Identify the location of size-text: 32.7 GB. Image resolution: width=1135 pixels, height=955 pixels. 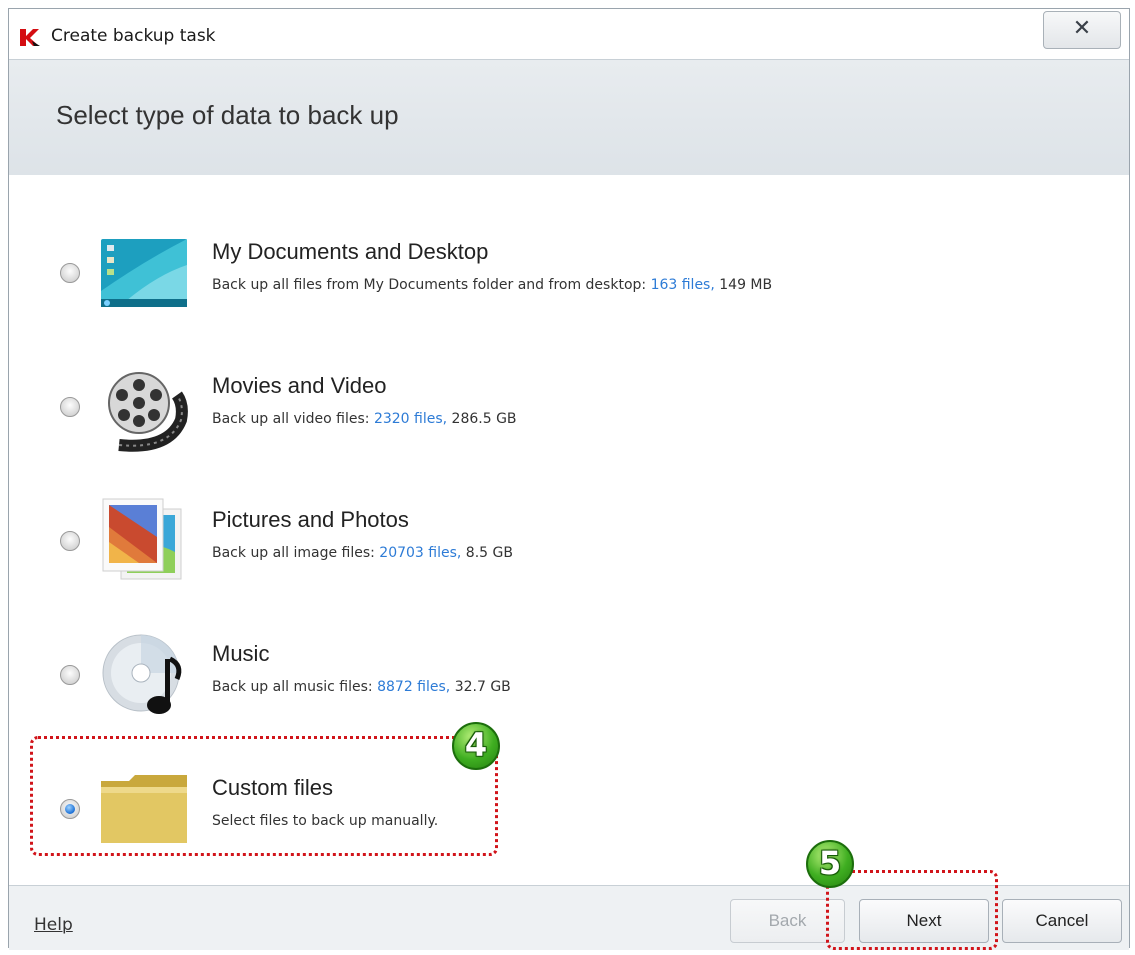
(480, 687).